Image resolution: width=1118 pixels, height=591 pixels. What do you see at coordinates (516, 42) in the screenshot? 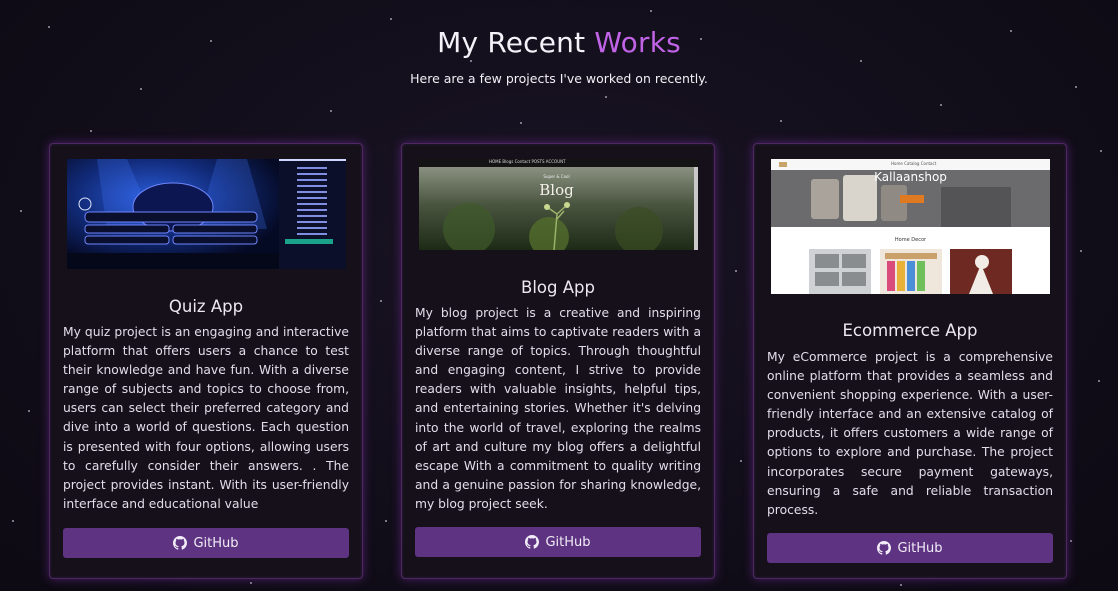
I see `section-title-text: My Recent` at bounding box center [516, 42].